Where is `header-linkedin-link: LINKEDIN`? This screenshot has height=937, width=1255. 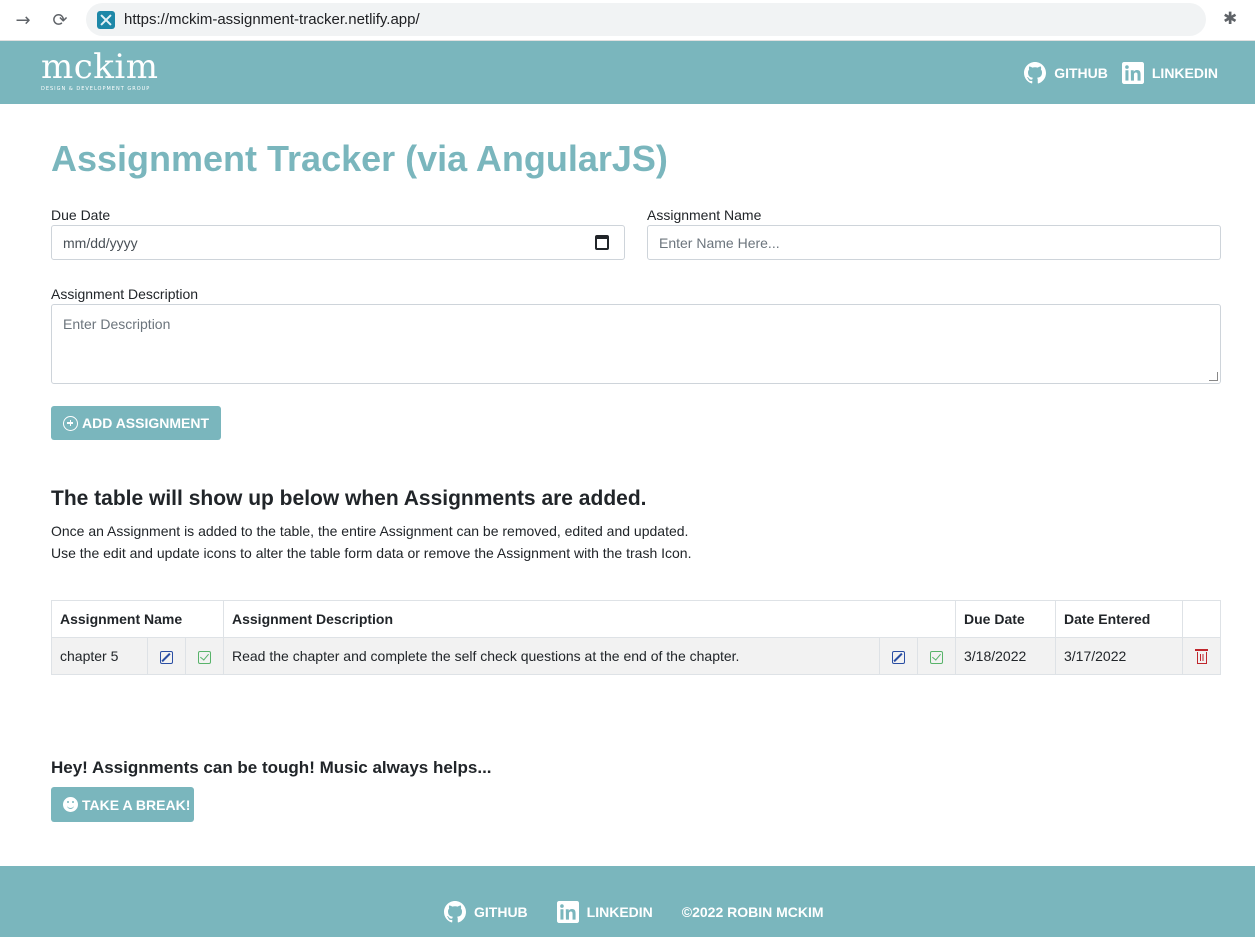 header-linkedin-link: LINKEDIN is located at coordinates (1169, 73).